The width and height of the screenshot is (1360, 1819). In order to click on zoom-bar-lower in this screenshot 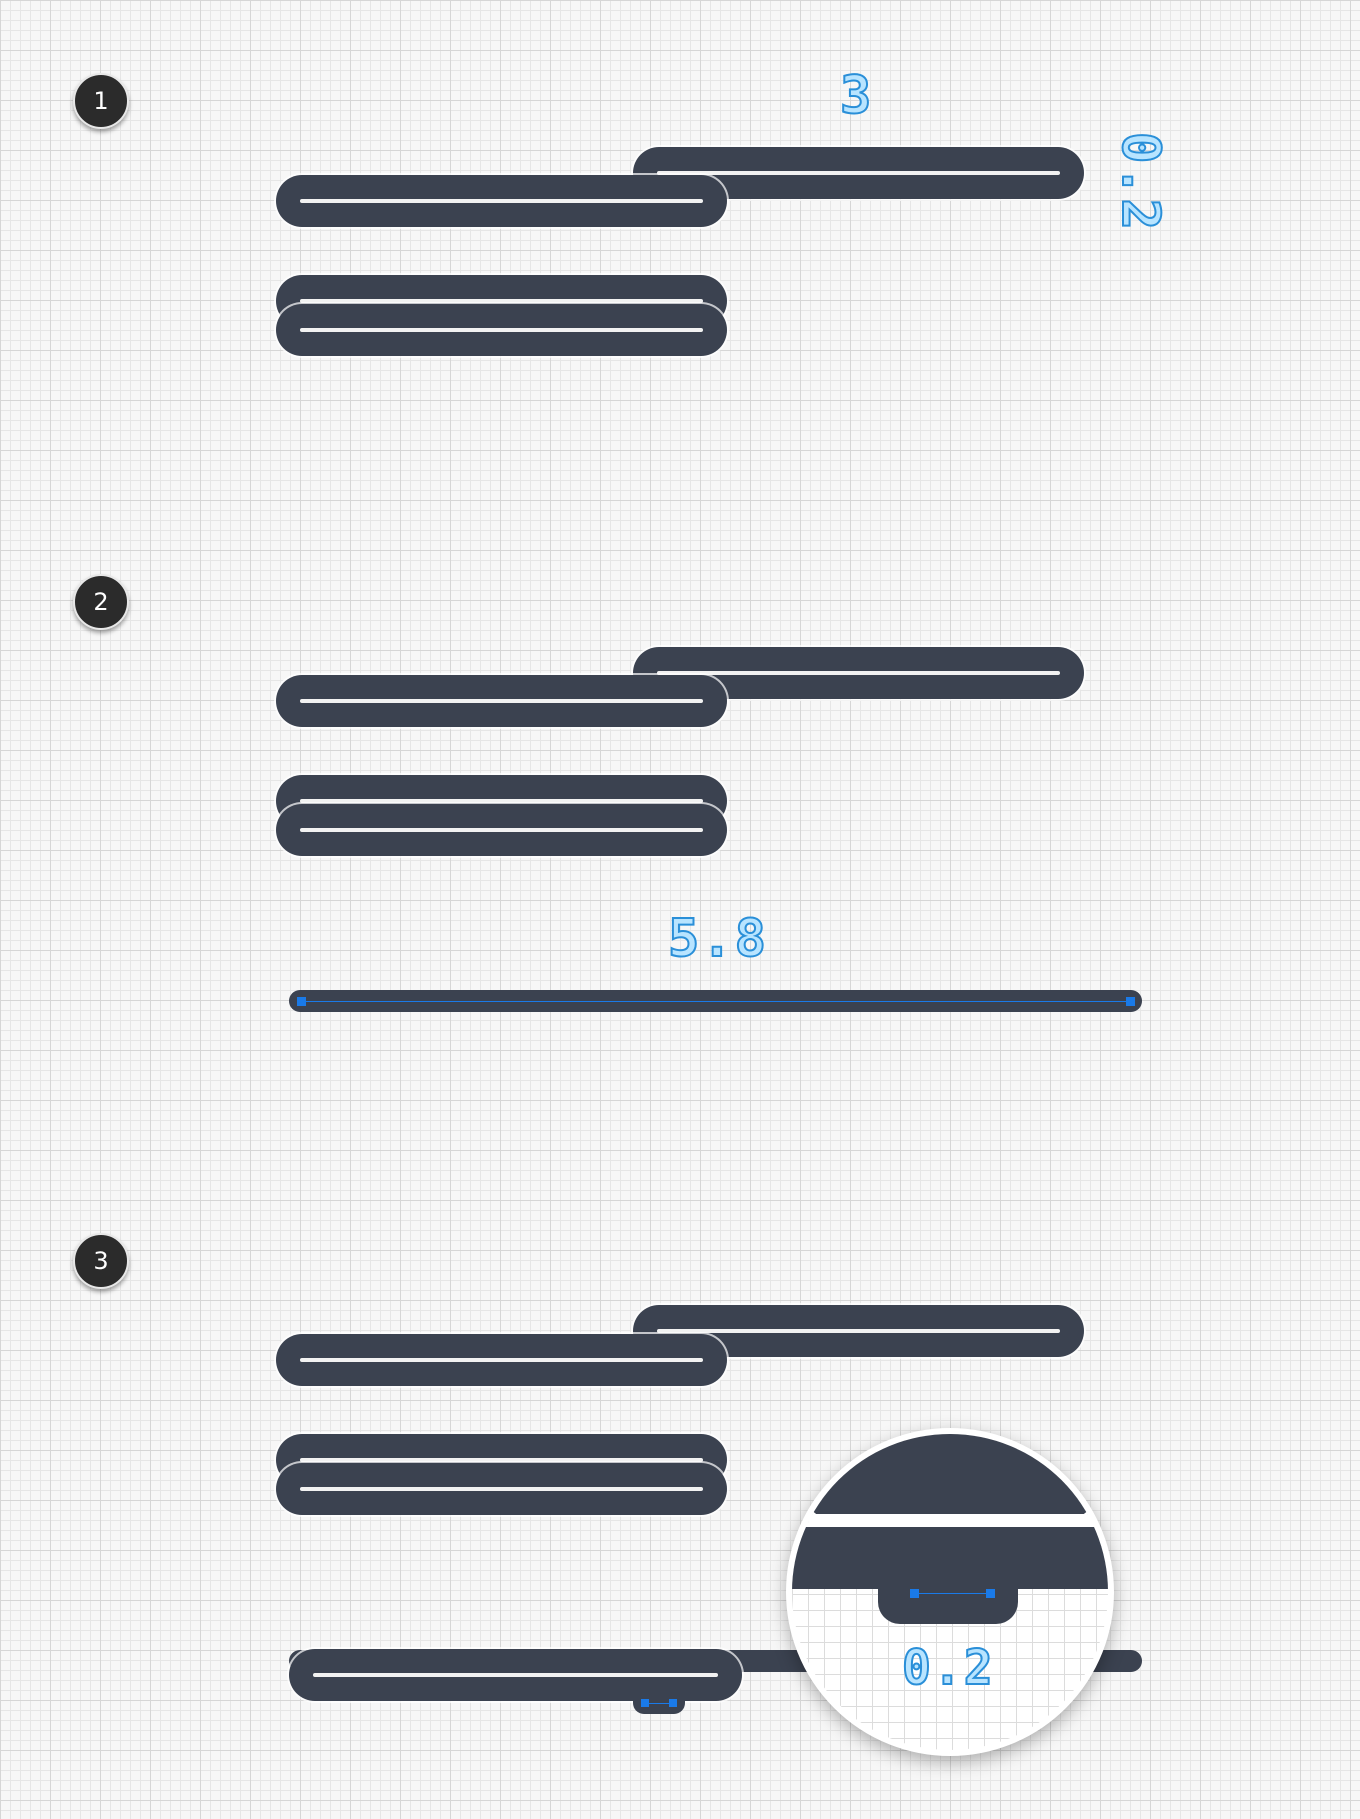, I will do `click(950, 1558)`.